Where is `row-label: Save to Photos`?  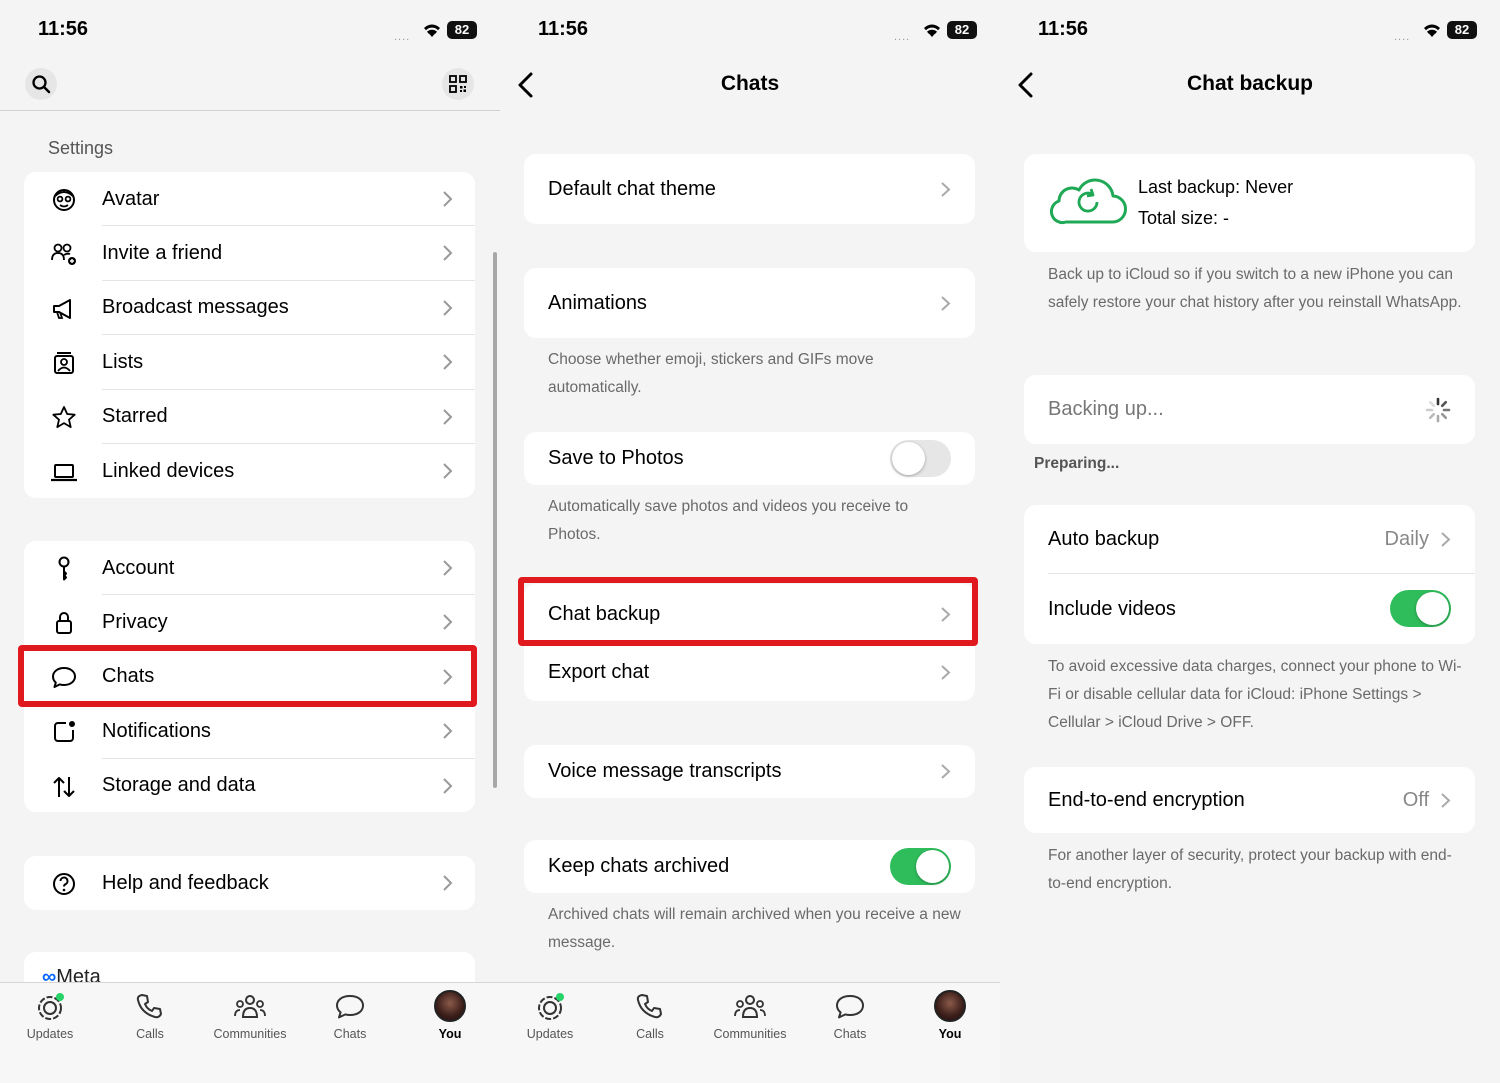
row-label: Save to Photos is located at coordinates (616, 458).